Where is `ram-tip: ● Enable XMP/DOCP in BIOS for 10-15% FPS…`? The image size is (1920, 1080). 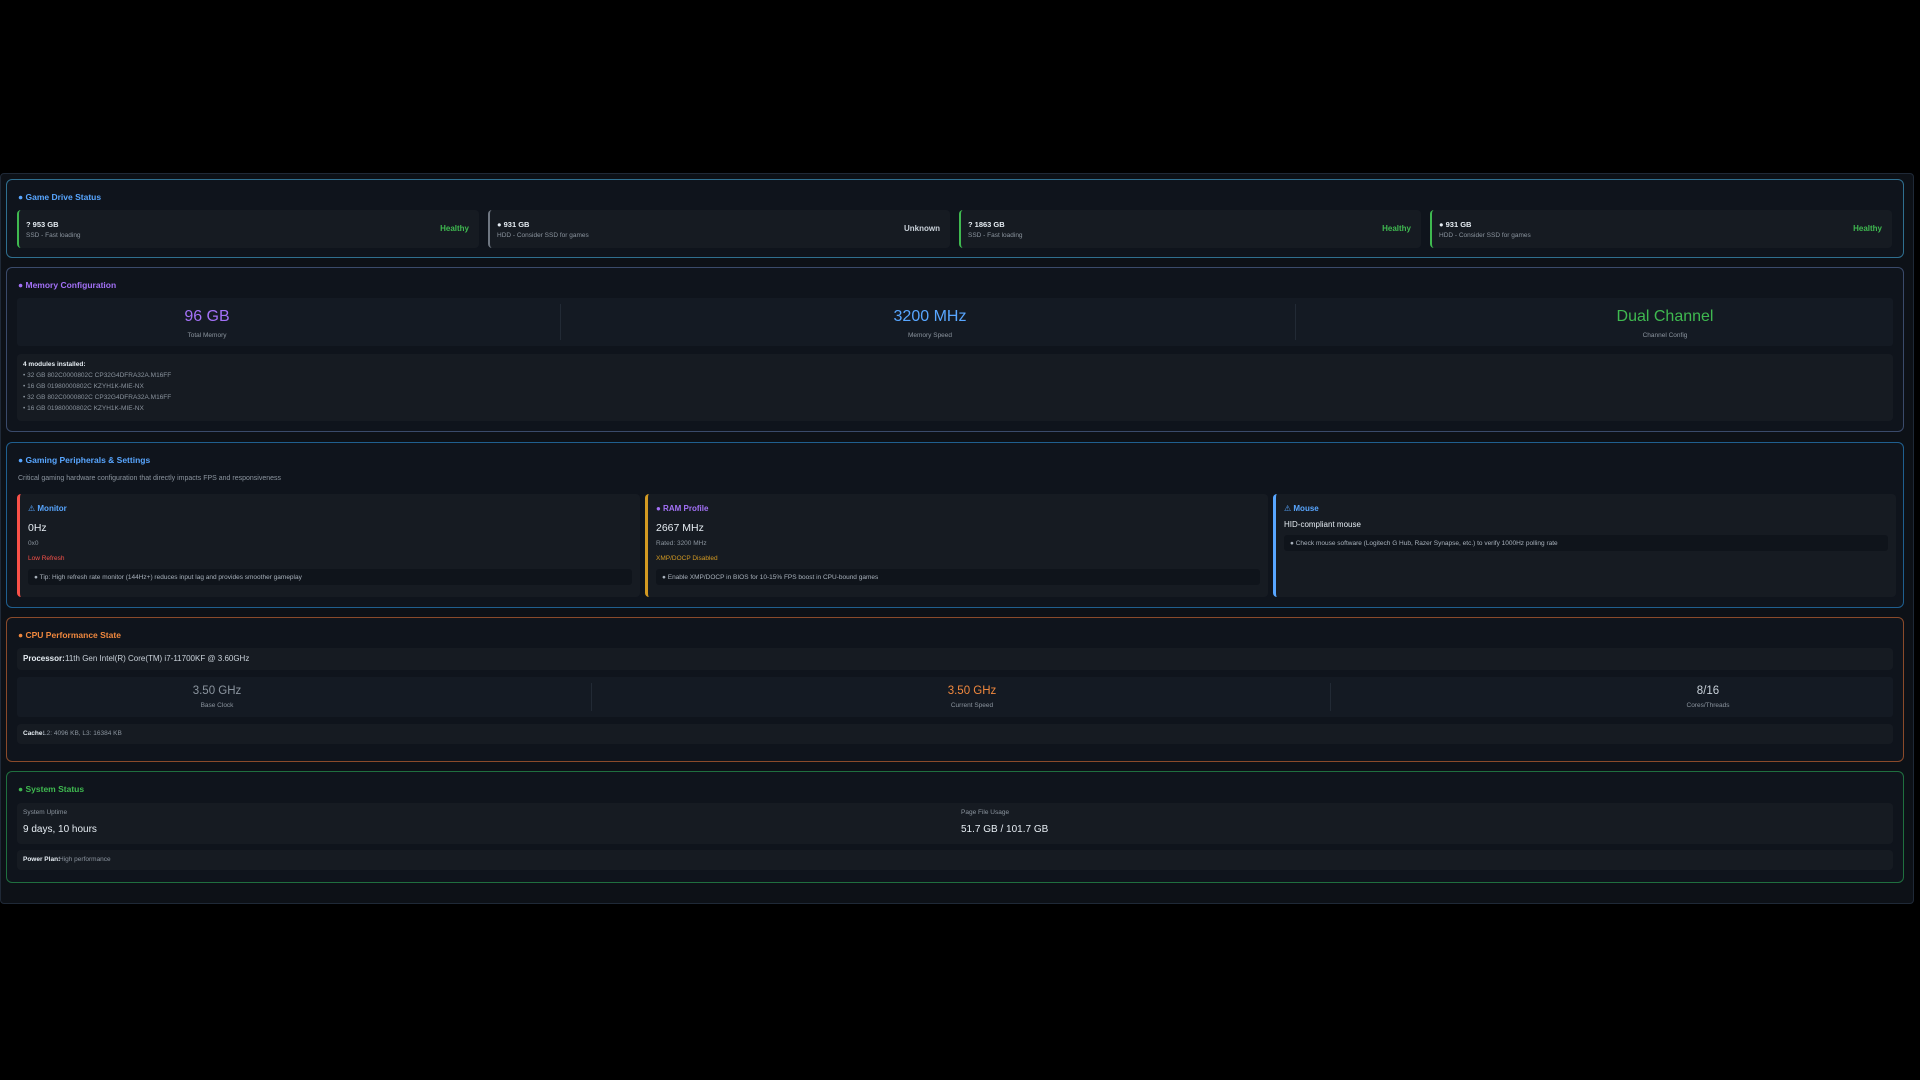
ram-tip: ● Enable XMP/DOCP in BIOS for 10-15% FPS… is located at coordinates (958, 577).